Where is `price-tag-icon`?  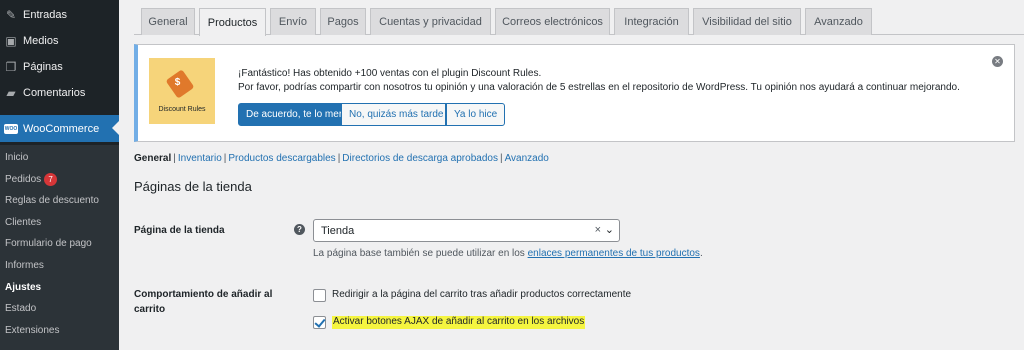
price-tag-icon is located at coordinates (180, 84).